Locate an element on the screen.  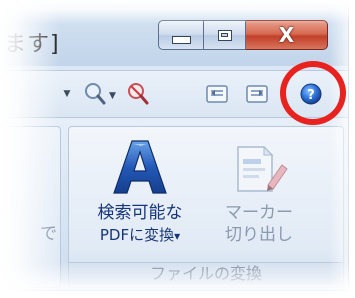
chevron-down-icon: ▼ is located at coordinates (67, 94).